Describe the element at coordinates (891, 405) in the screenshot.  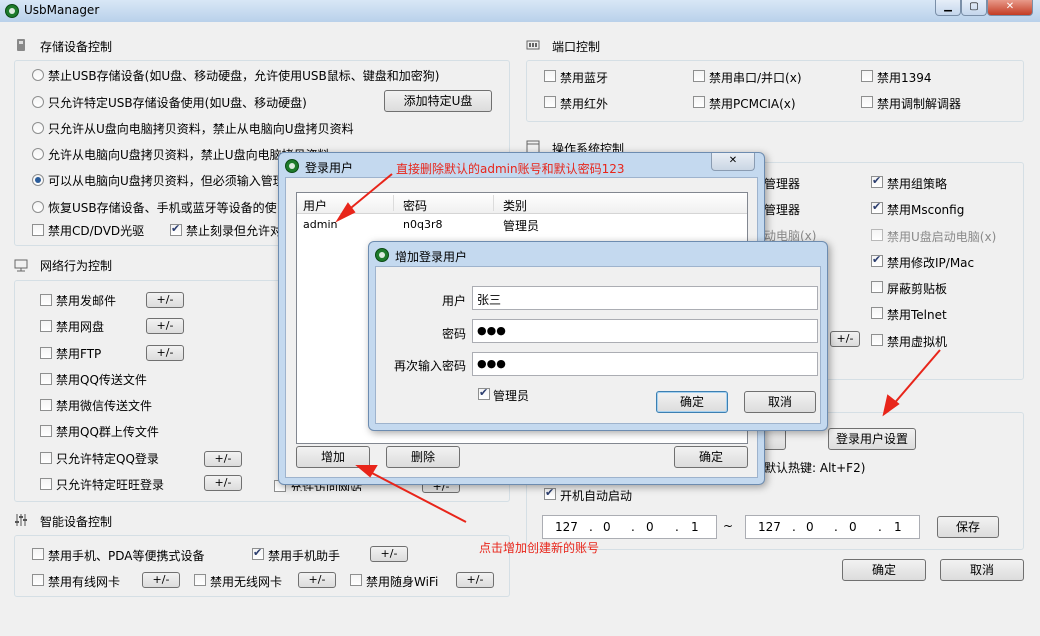
I see `arrow-head` at that location.